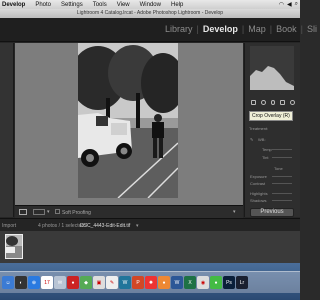 The width and height of the screenshot is (320, 300). I want to click on dock: ☺ ◐ ⊕ 17 ✉ ● ◆ ▣ ✎ W P ✹ ● W X ◉ ● Ps Lr, so click(150, 282).